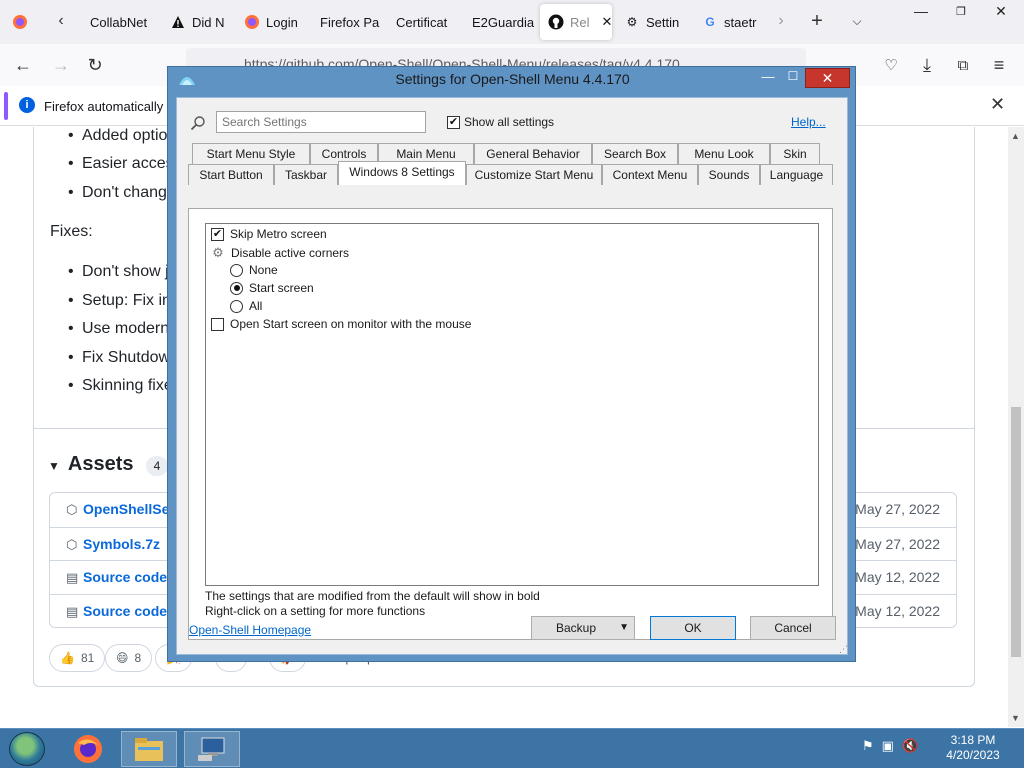 This screenshot has width=1024, height=768. I want to click on close-notification-icon: ✕, so click(997, 104).